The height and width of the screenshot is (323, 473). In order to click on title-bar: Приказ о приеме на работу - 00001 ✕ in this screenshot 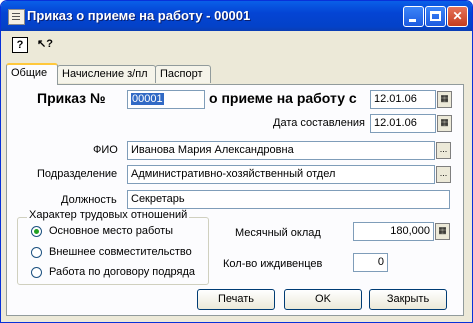, I will do `click(236, 16)`.